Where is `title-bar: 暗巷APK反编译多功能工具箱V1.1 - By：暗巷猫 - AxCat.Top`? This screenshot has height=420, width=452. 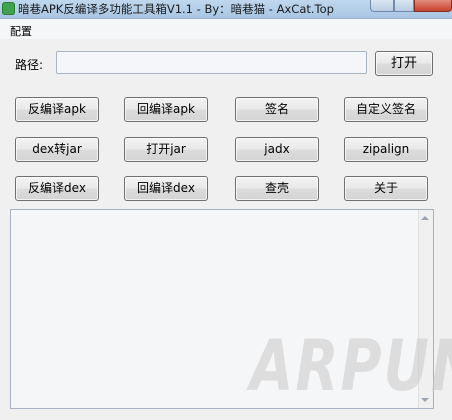 title-bar: 暗巷APK反编译多功能工具箱V1.1 - By：暗巷猫 - AxCat.Top is located at coordinates (226, 9).